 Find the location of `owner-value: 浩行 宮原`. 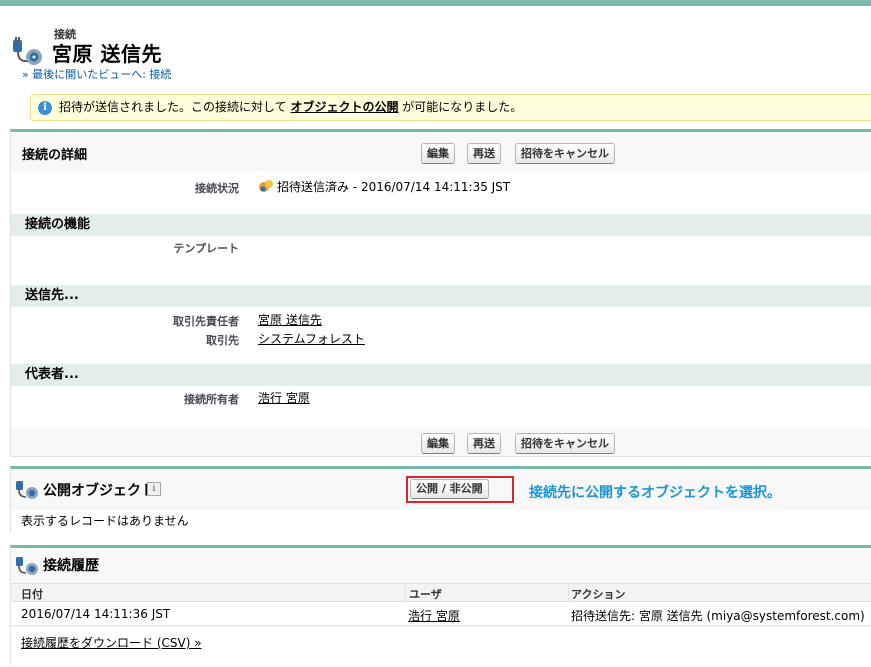

owner-value: 浩行 宮原 is located at coordinates (284, 397).